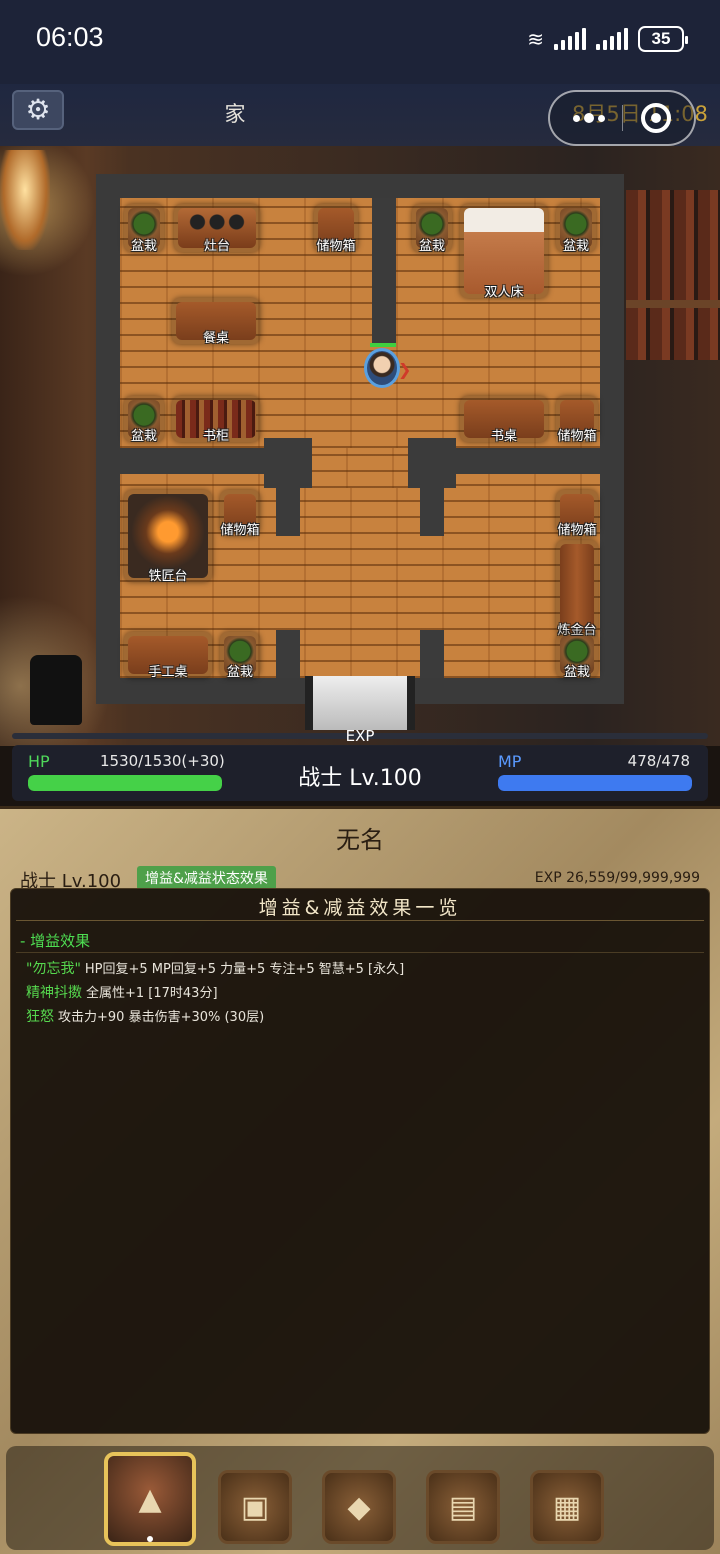 This screenshot has width=720, height=1554. Describe the element at coordinates (235, 114) in the screenshot. I see `page-title: 家` at that location.